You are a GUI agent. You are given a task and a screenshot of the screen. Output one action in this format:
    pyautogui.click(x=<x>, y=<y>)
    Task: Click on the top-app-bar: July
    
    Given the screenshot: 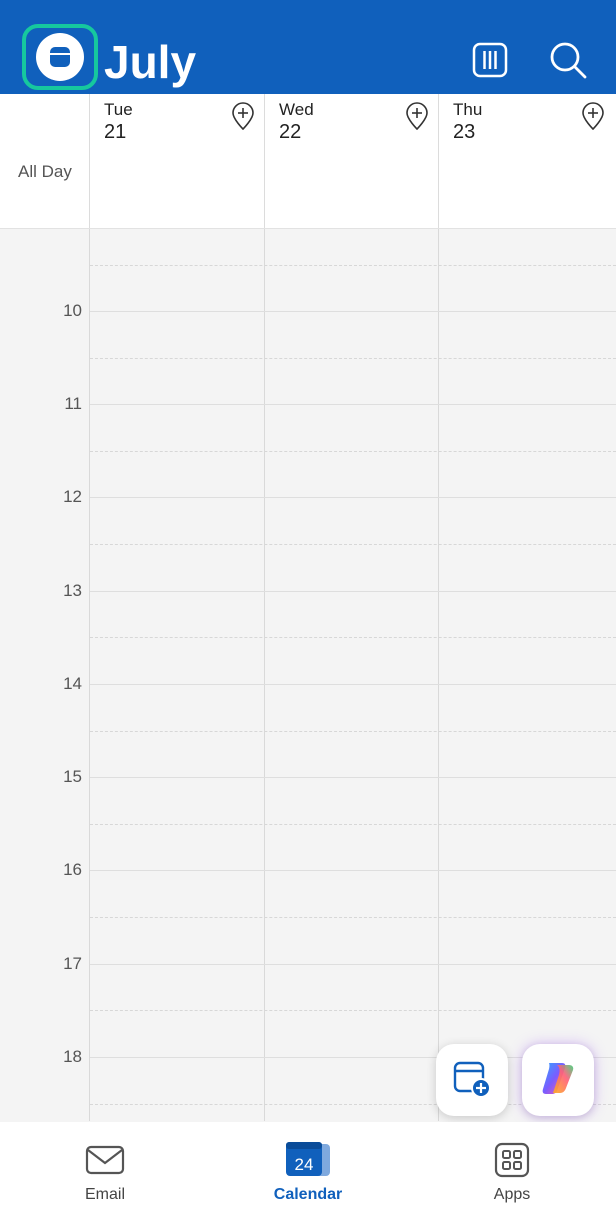 What is the action you would take?
    pyautogui.click(x=308, y=47)
    